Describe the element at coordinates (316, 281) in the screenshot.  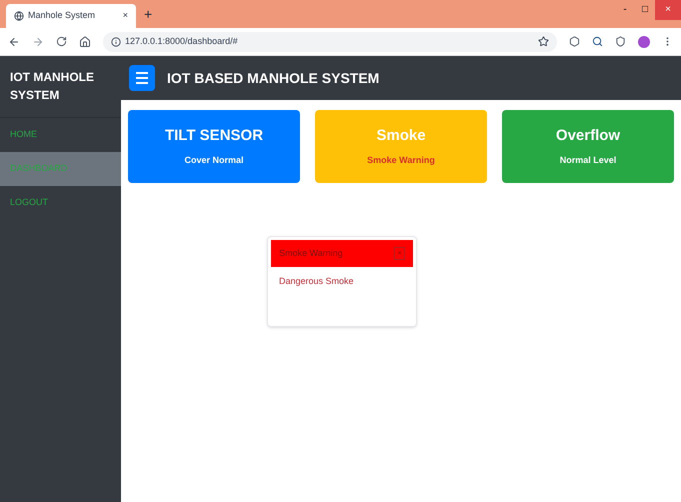
I see `alert-message: Dangerous Smoke` at that location.